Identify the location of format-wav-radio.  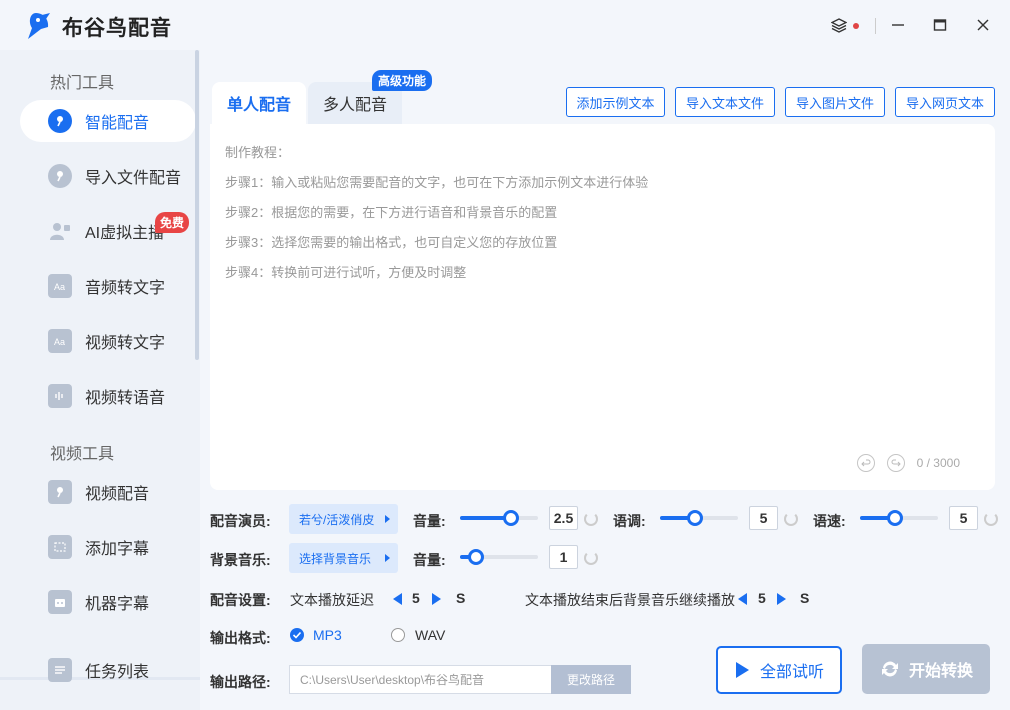
(398, 635).